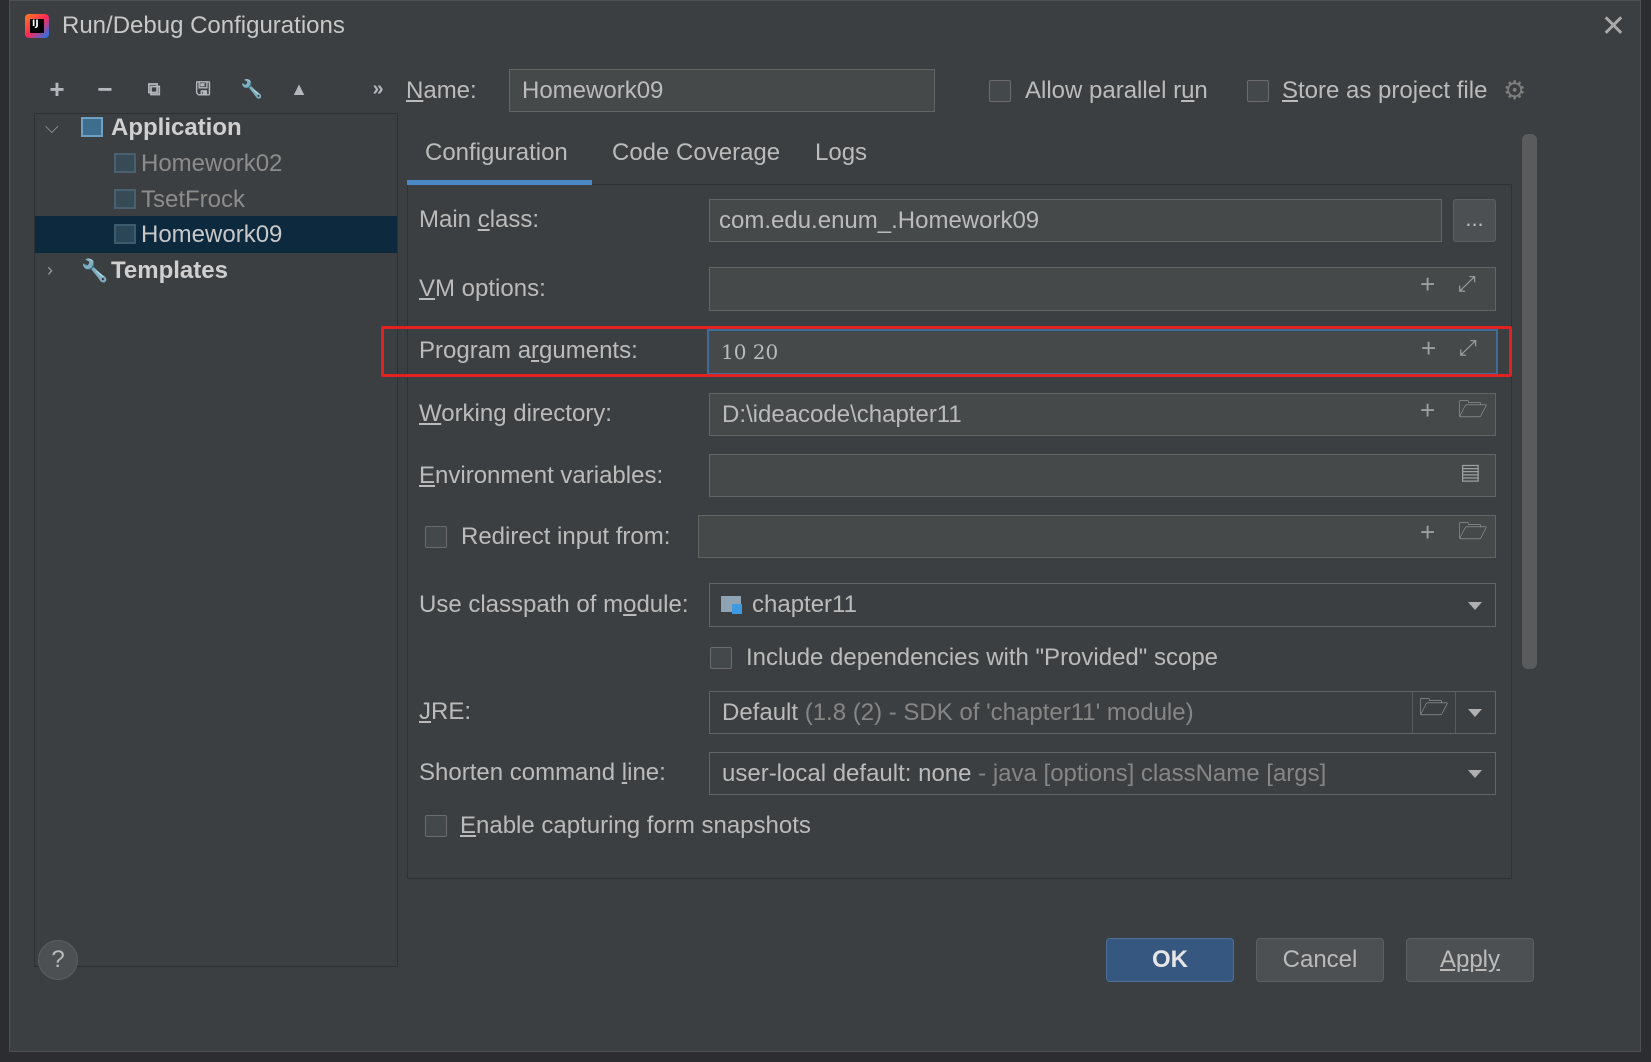 This screenshot has height=1062, width=1651. What do you see at coordinates (441, 90) in the screenshot?
I see `name-label: Name:` at bounding box center [441, 90].